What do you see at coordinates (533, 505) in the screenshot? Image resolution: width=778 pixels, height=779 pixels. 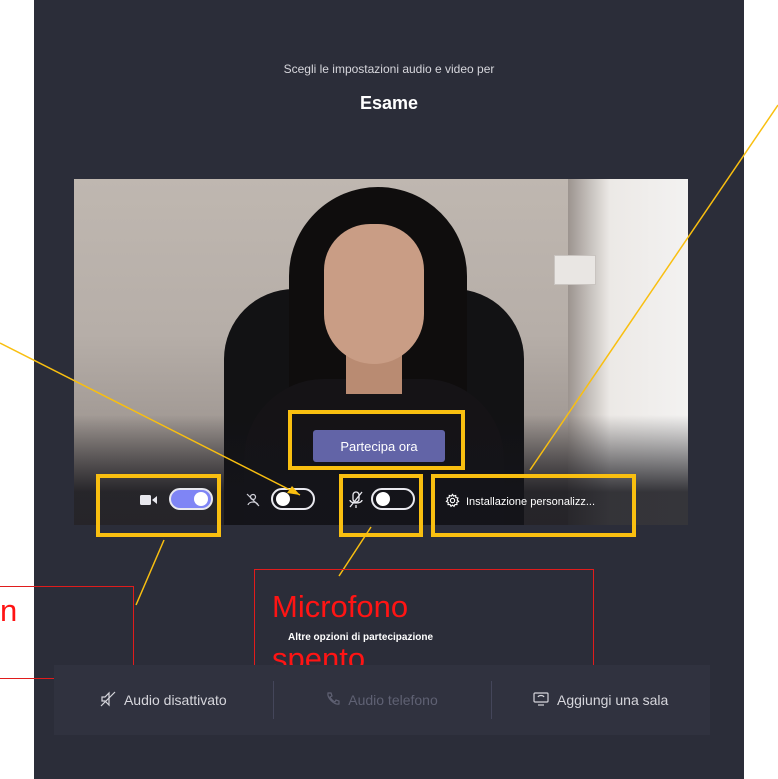 I see `highlight-custom-setup` at bounding box center [533, 505].